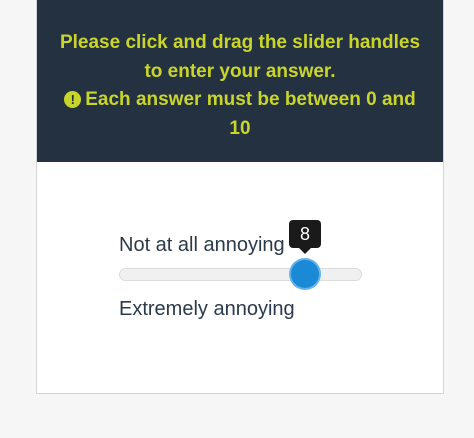 Image resolution: width=474 pixels, height=438 pixels. I want to click on instruction-line-2: to enter your answer., so click(240, 71).